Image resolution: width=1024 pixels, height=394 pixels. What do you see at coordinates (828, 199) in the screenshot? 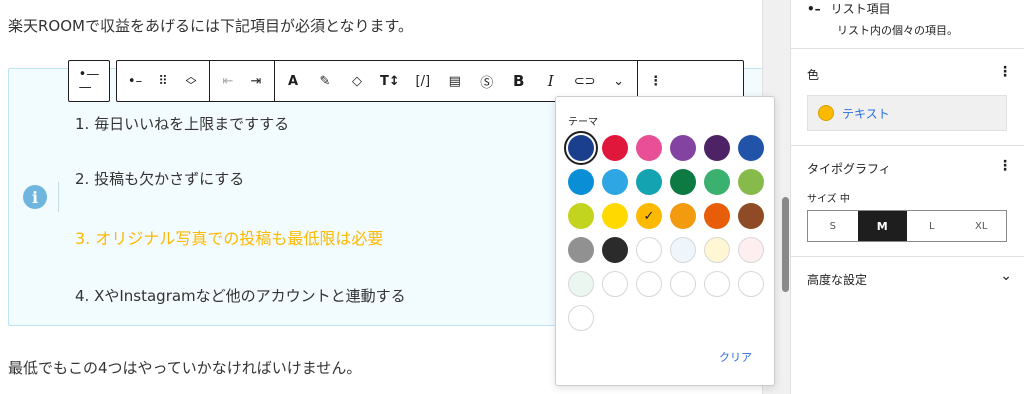
I see `font-size-label: サイズ 中` at bounding box center [828, 199].